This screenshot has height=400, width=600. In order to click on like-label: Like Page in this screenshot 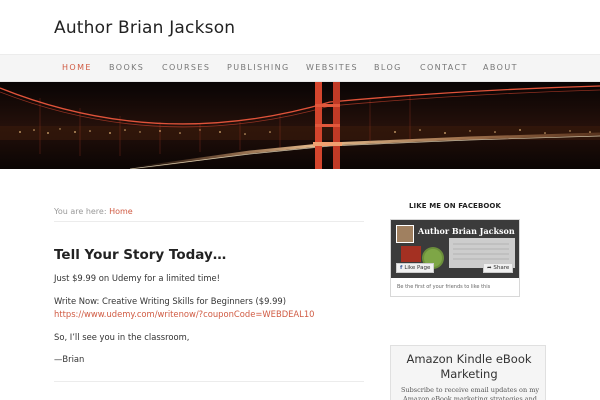, I will do `click(417, 268)`.